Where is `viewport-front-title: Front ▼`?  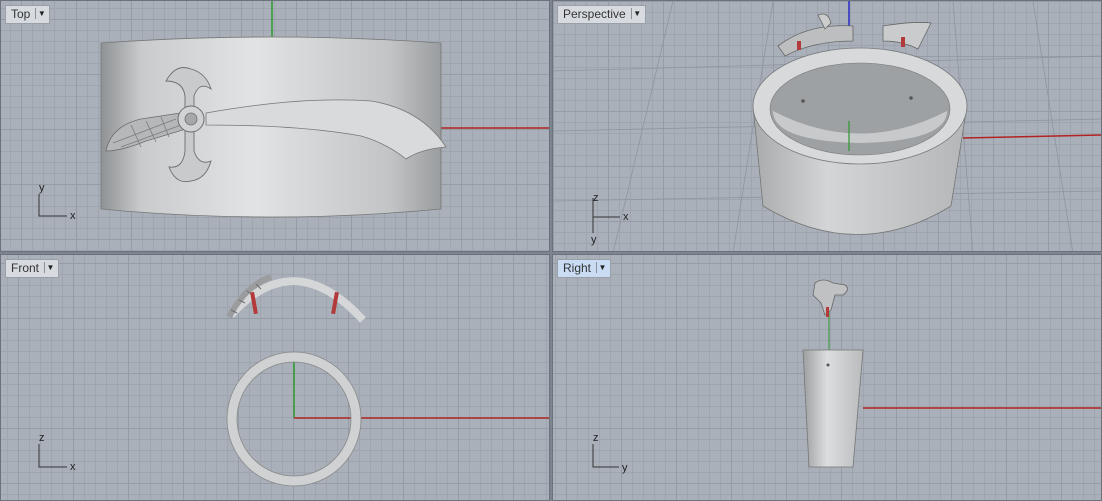
viewport-front-title: Front ▼ is located at coordinates (32, 268).